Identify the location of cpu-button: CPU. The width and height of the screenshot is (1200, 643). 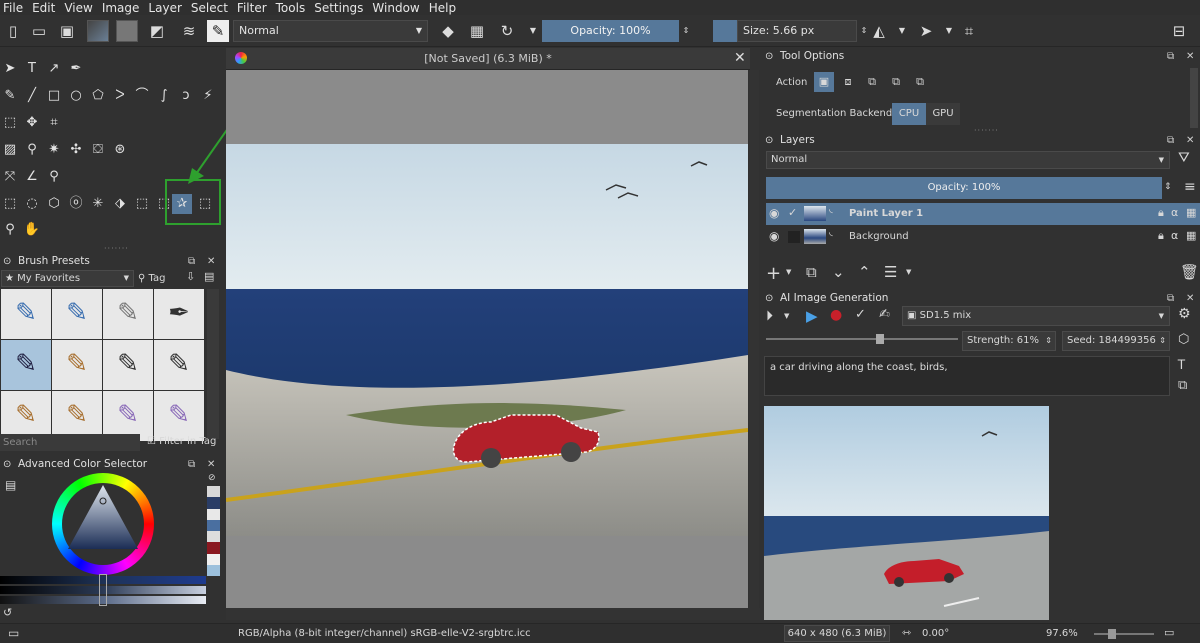
(909, 114).